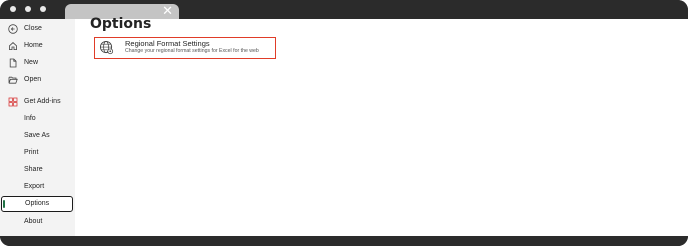 This screenshot has width=688, height=252. I want to click on window-dot-maximize, so click(43, 9).